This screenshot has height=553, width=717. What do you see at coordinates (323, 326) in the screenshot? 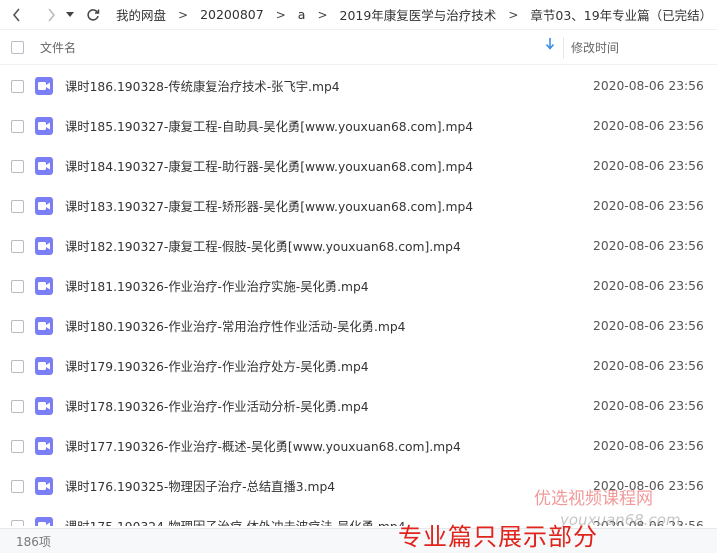
I see `file-name: 课时180.190326-作业治疗-常用治疗性作业活动-吴化勇.mp4` at bounding box center [323, 326].